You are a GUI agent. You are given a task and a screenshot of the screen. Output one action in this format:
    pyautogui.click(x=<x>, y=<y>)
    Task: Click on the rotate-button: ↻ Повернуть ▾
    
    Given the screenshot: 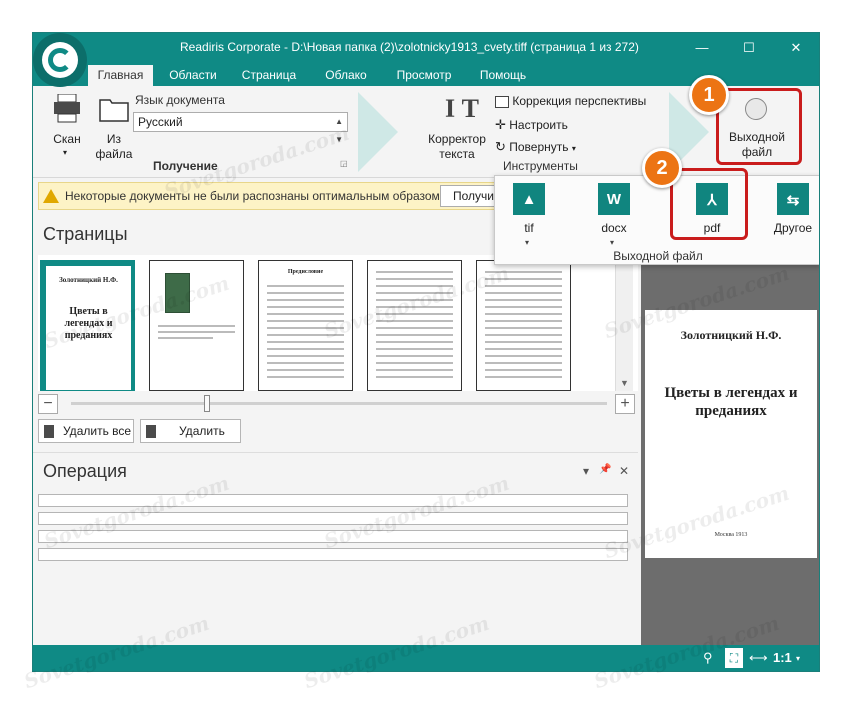 What is the action you would take?
    pyautogui.click(x=555, y=148)
    